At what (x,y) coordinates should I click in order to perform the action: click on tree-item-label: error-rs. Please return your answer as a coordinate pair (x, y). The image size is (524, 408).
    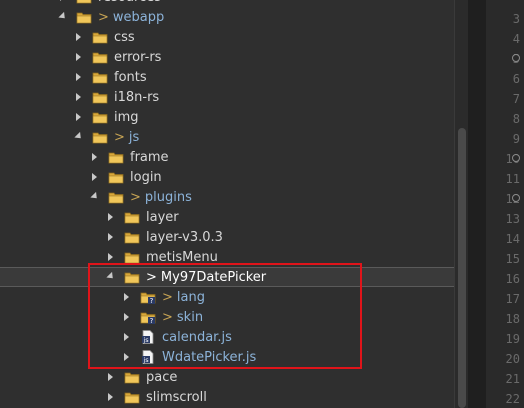
    Looking at the image, I should click on (138, 57).